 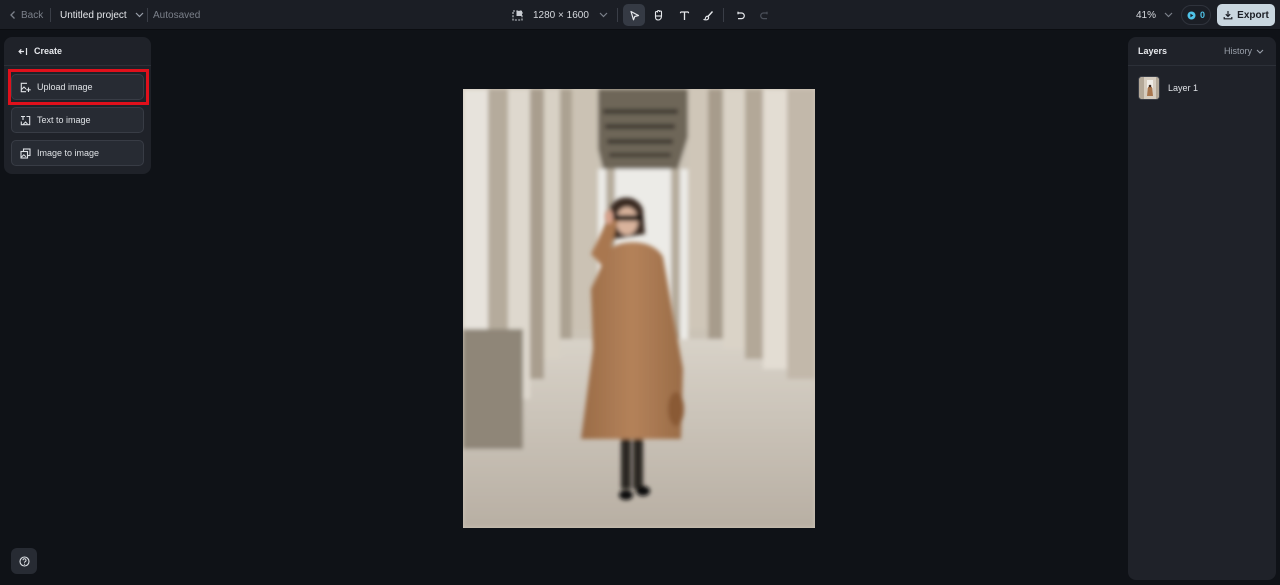 I want to click on canvas-size: 1280 × 1600, so click(x=561, y=15).